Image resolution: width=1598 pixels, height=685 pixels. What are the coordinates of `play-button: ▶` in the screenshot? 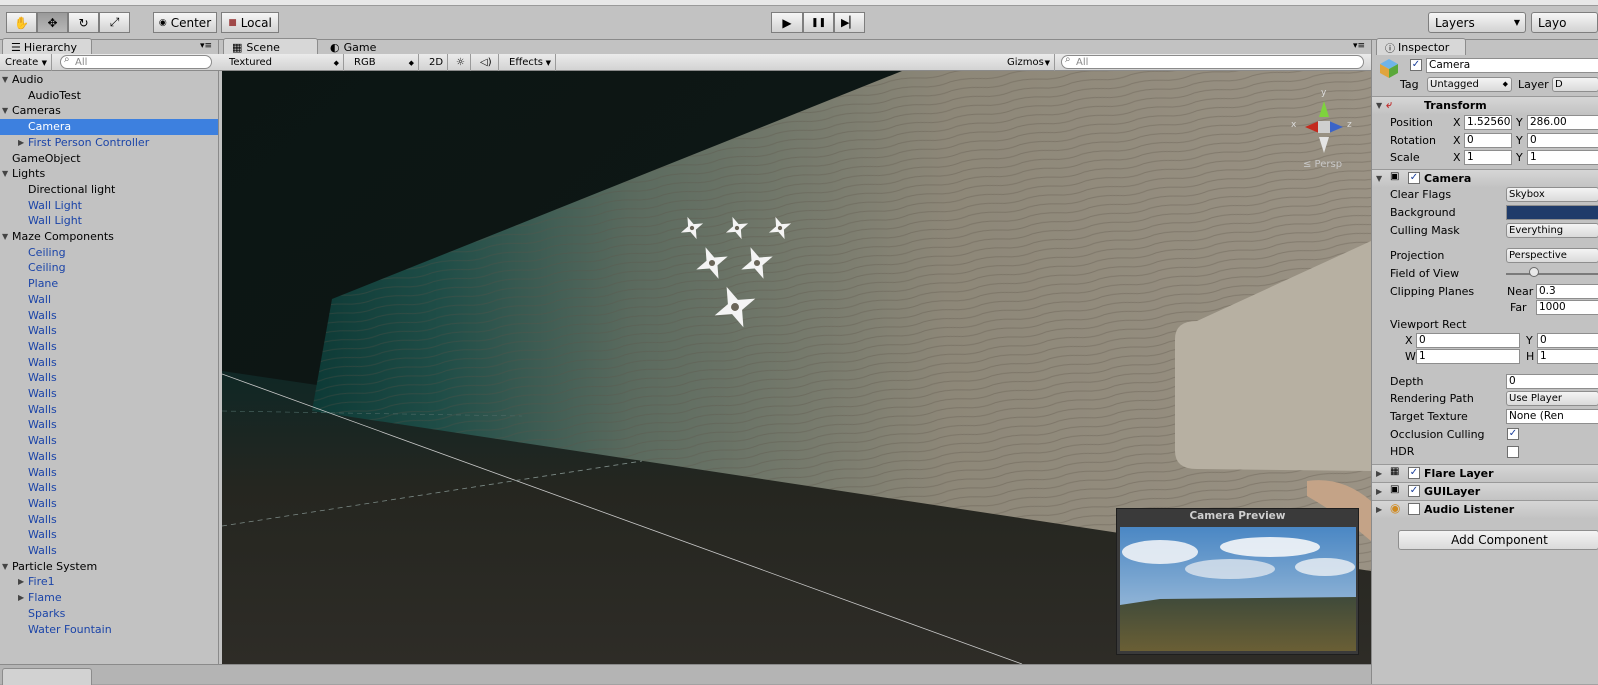 It's located at (787, 22).